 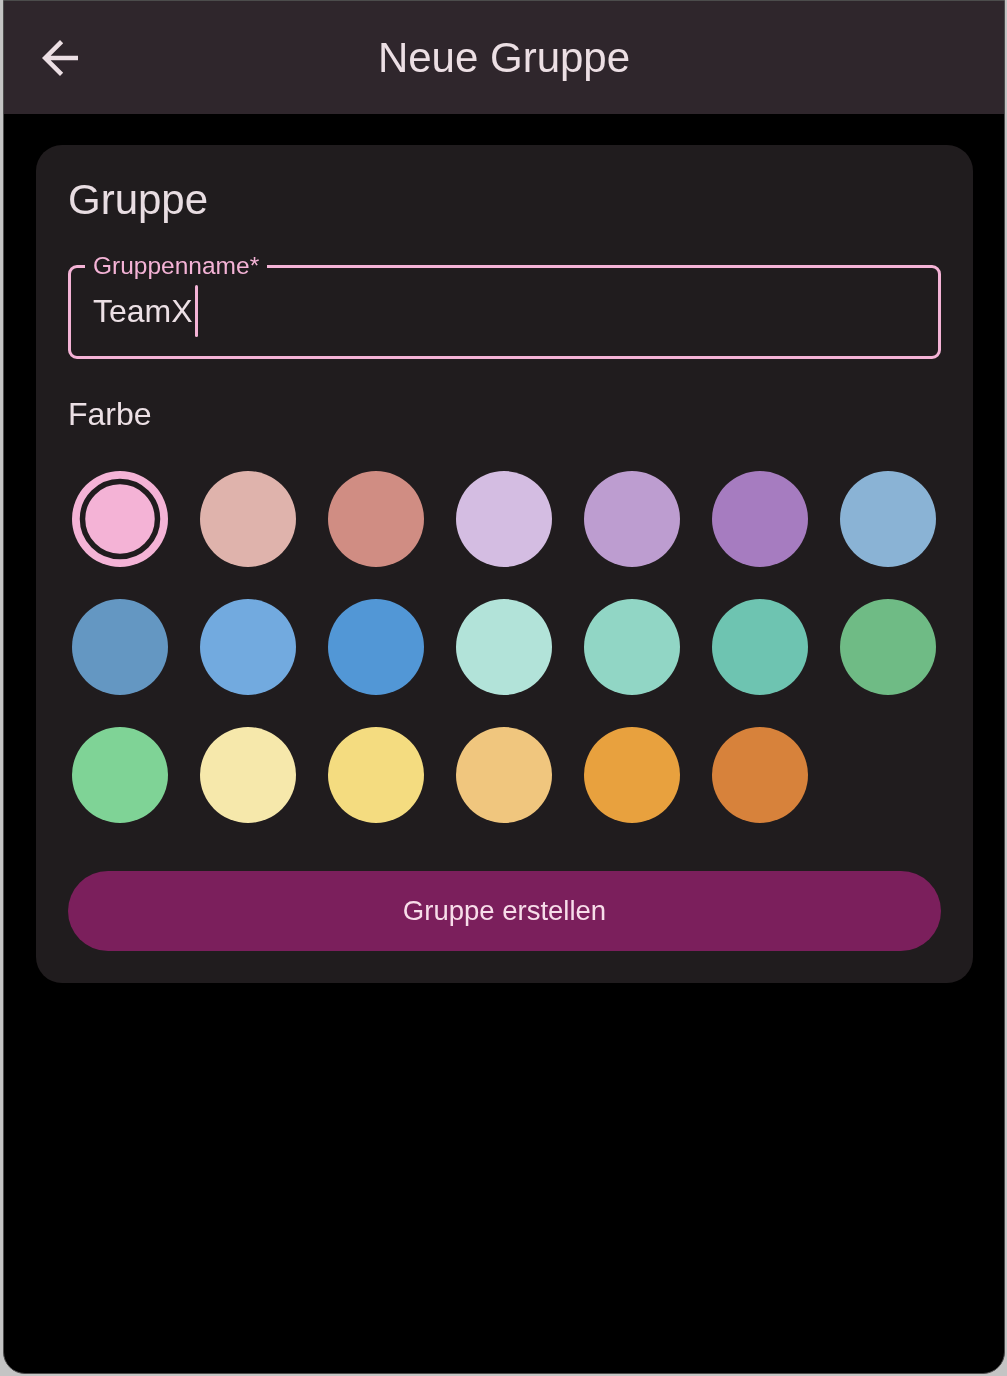 I want to click on field-label: Gruppenname*, so click(x=176, y=266).